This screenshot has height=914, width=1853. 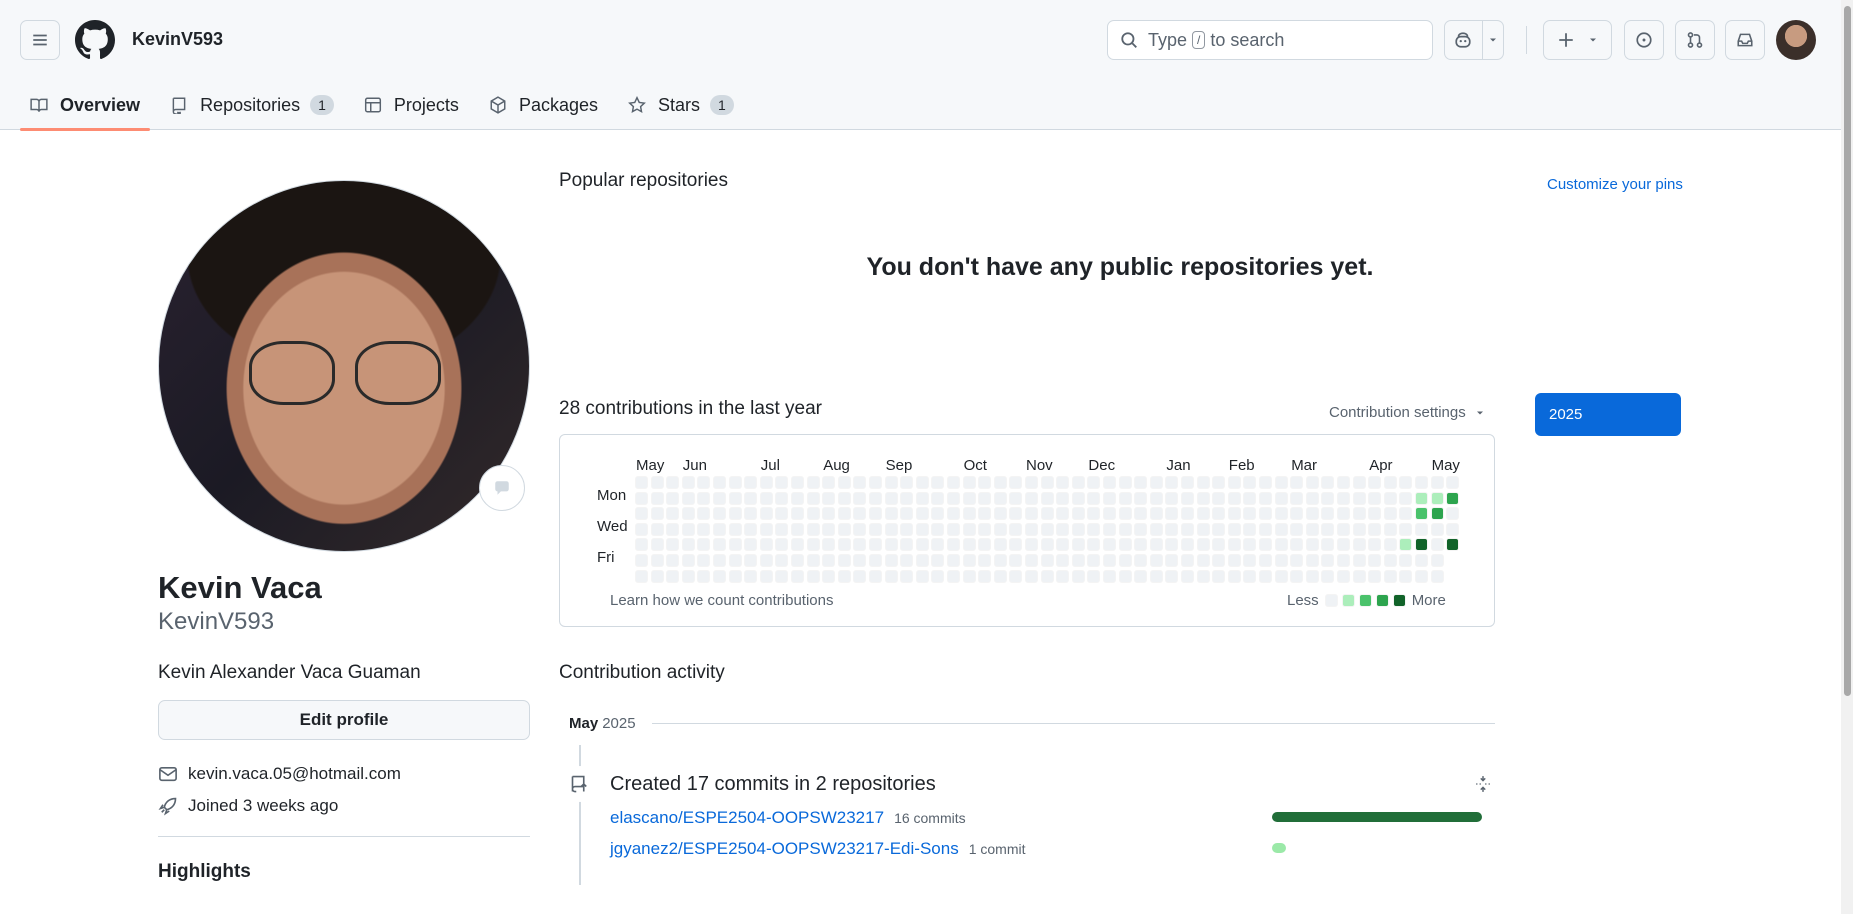 I want to click on tab-repositories: Repositories 1, so click(x=252, y=105).